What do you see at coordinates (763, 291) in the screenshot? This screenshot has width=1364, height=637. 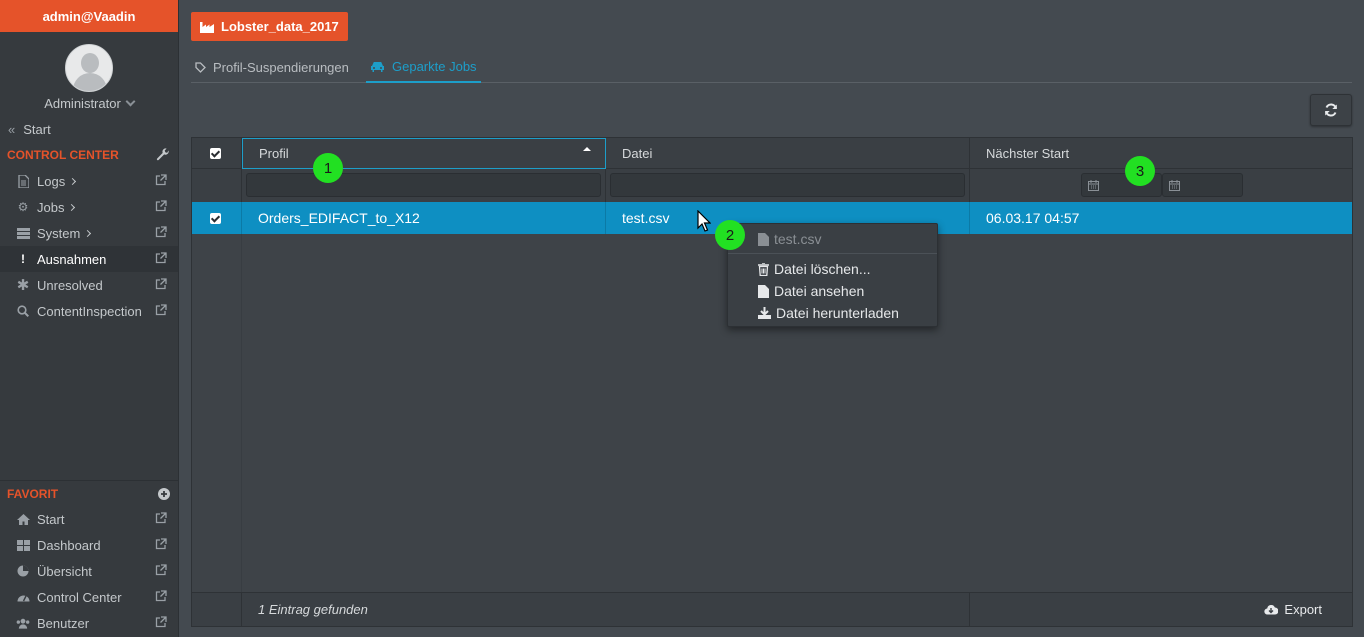 I see `file-icon` at bounding box center [763, 291].